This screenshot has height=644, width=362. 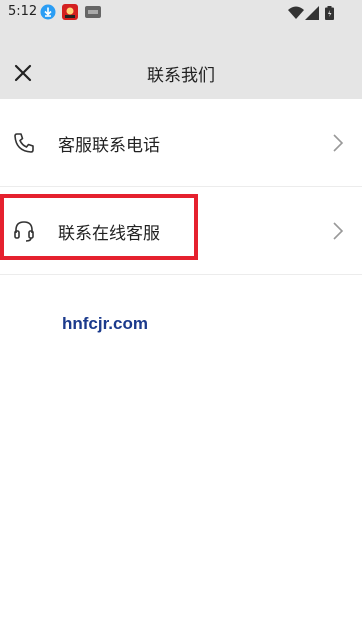 I want to click on signal-icon, so click(x=312, y=14).